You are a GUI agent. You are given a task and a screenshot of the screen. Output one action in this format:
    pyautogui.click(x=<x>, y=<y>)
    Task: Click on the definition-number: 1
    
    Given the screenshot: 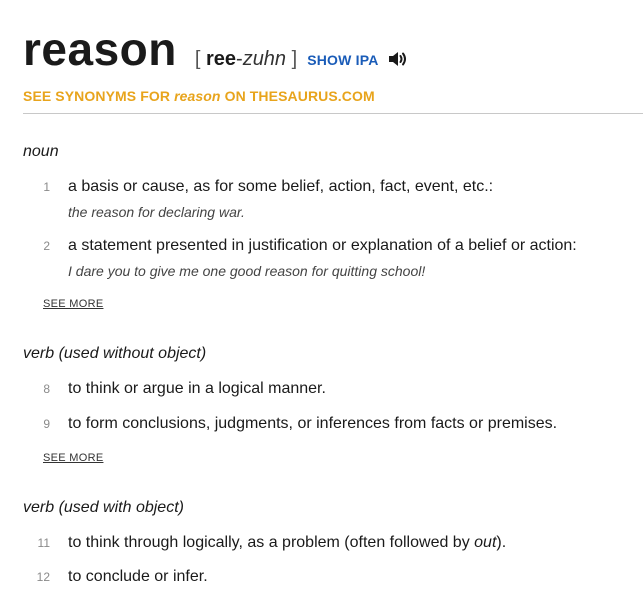 What is the action you would take?
    pyautogui.click(x=46, y=187)
    